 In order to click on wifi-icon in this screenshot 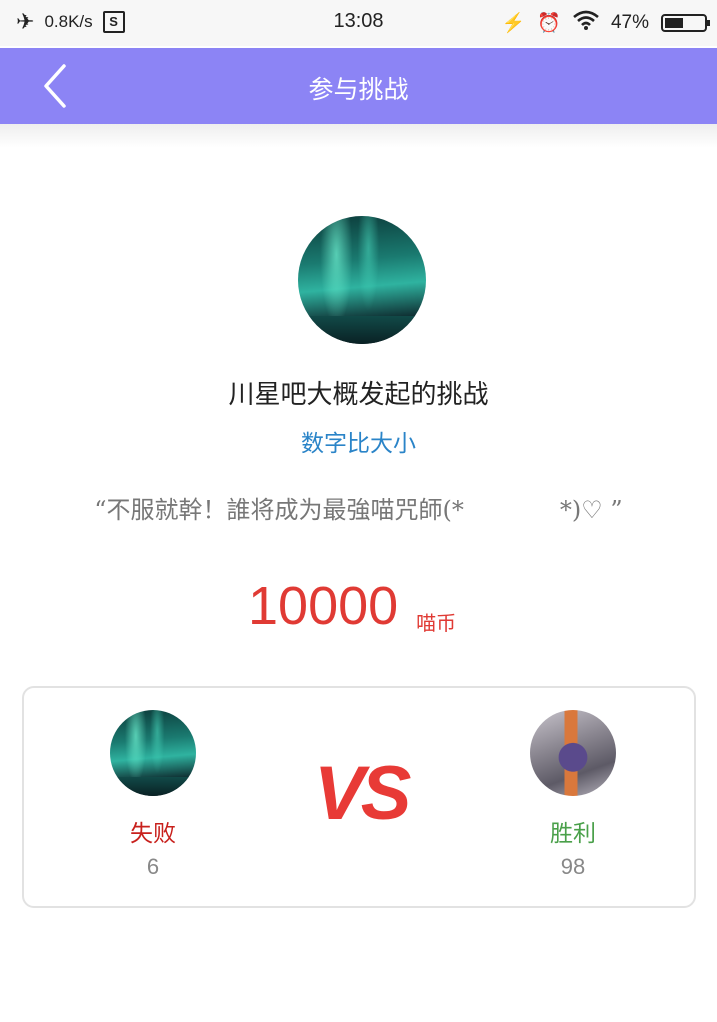, I will do `click(586, 23)`.